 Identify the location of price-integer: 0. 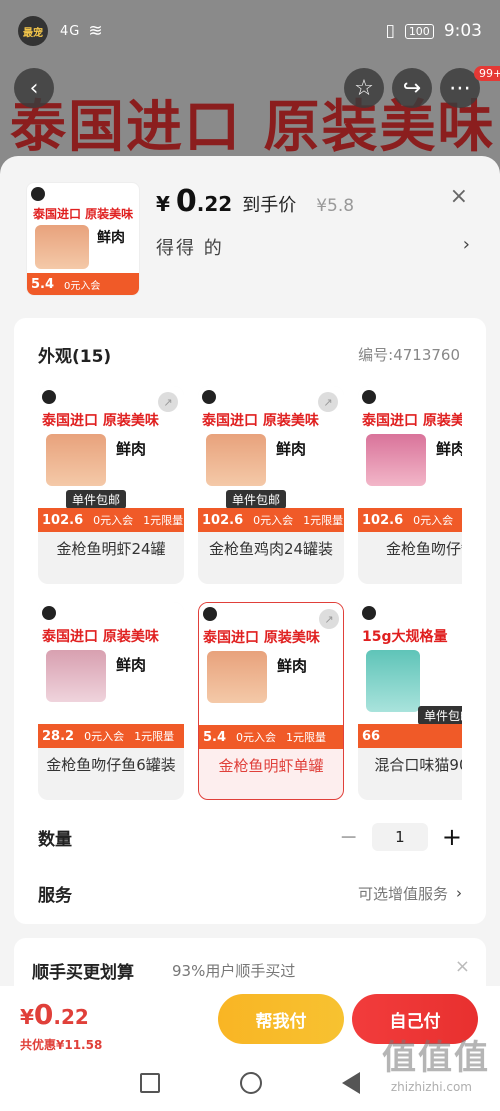
(186, 201).